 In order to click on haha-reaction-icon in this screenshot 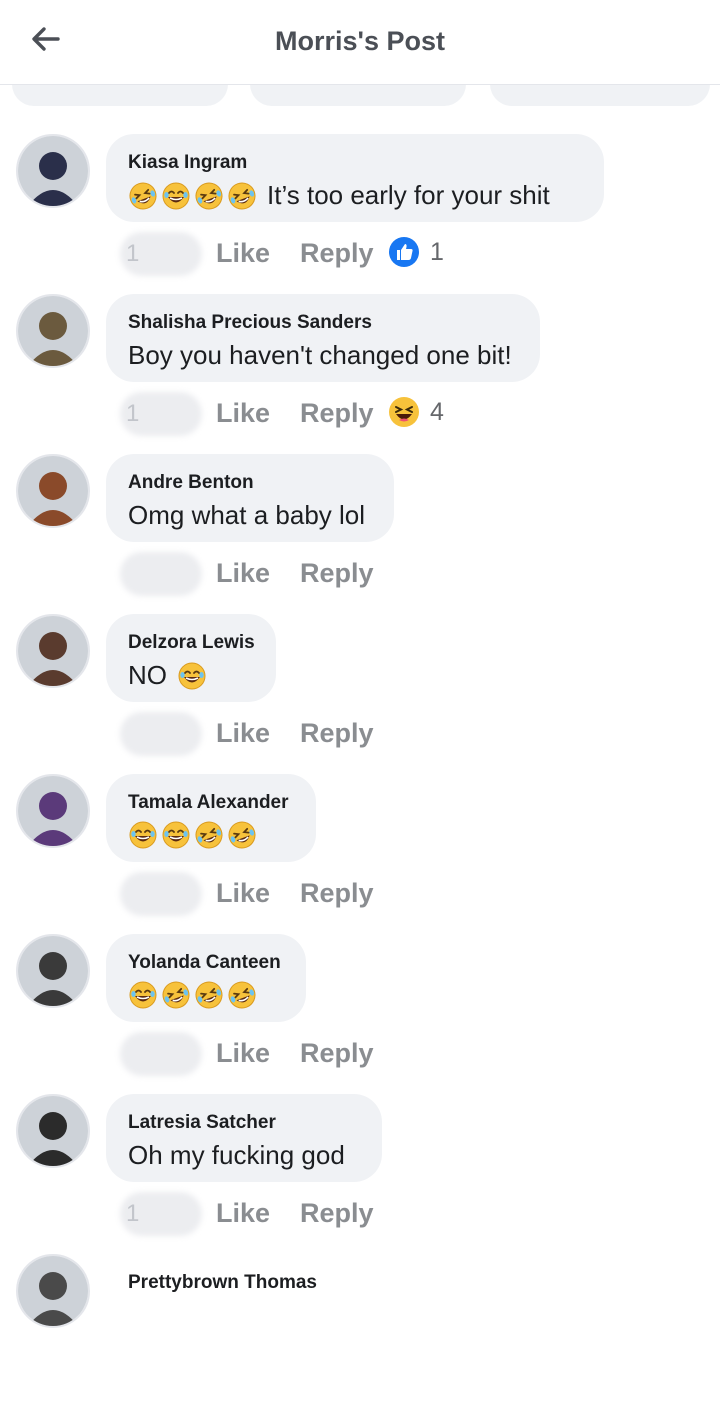, I will do `click(404, 412)`.